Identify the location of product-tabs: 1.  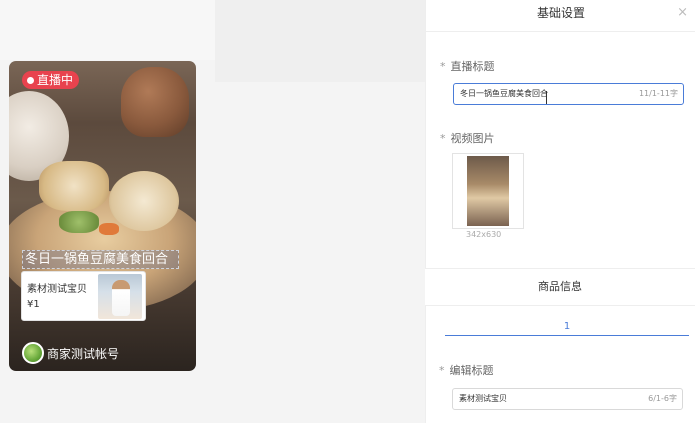
(567, 325).